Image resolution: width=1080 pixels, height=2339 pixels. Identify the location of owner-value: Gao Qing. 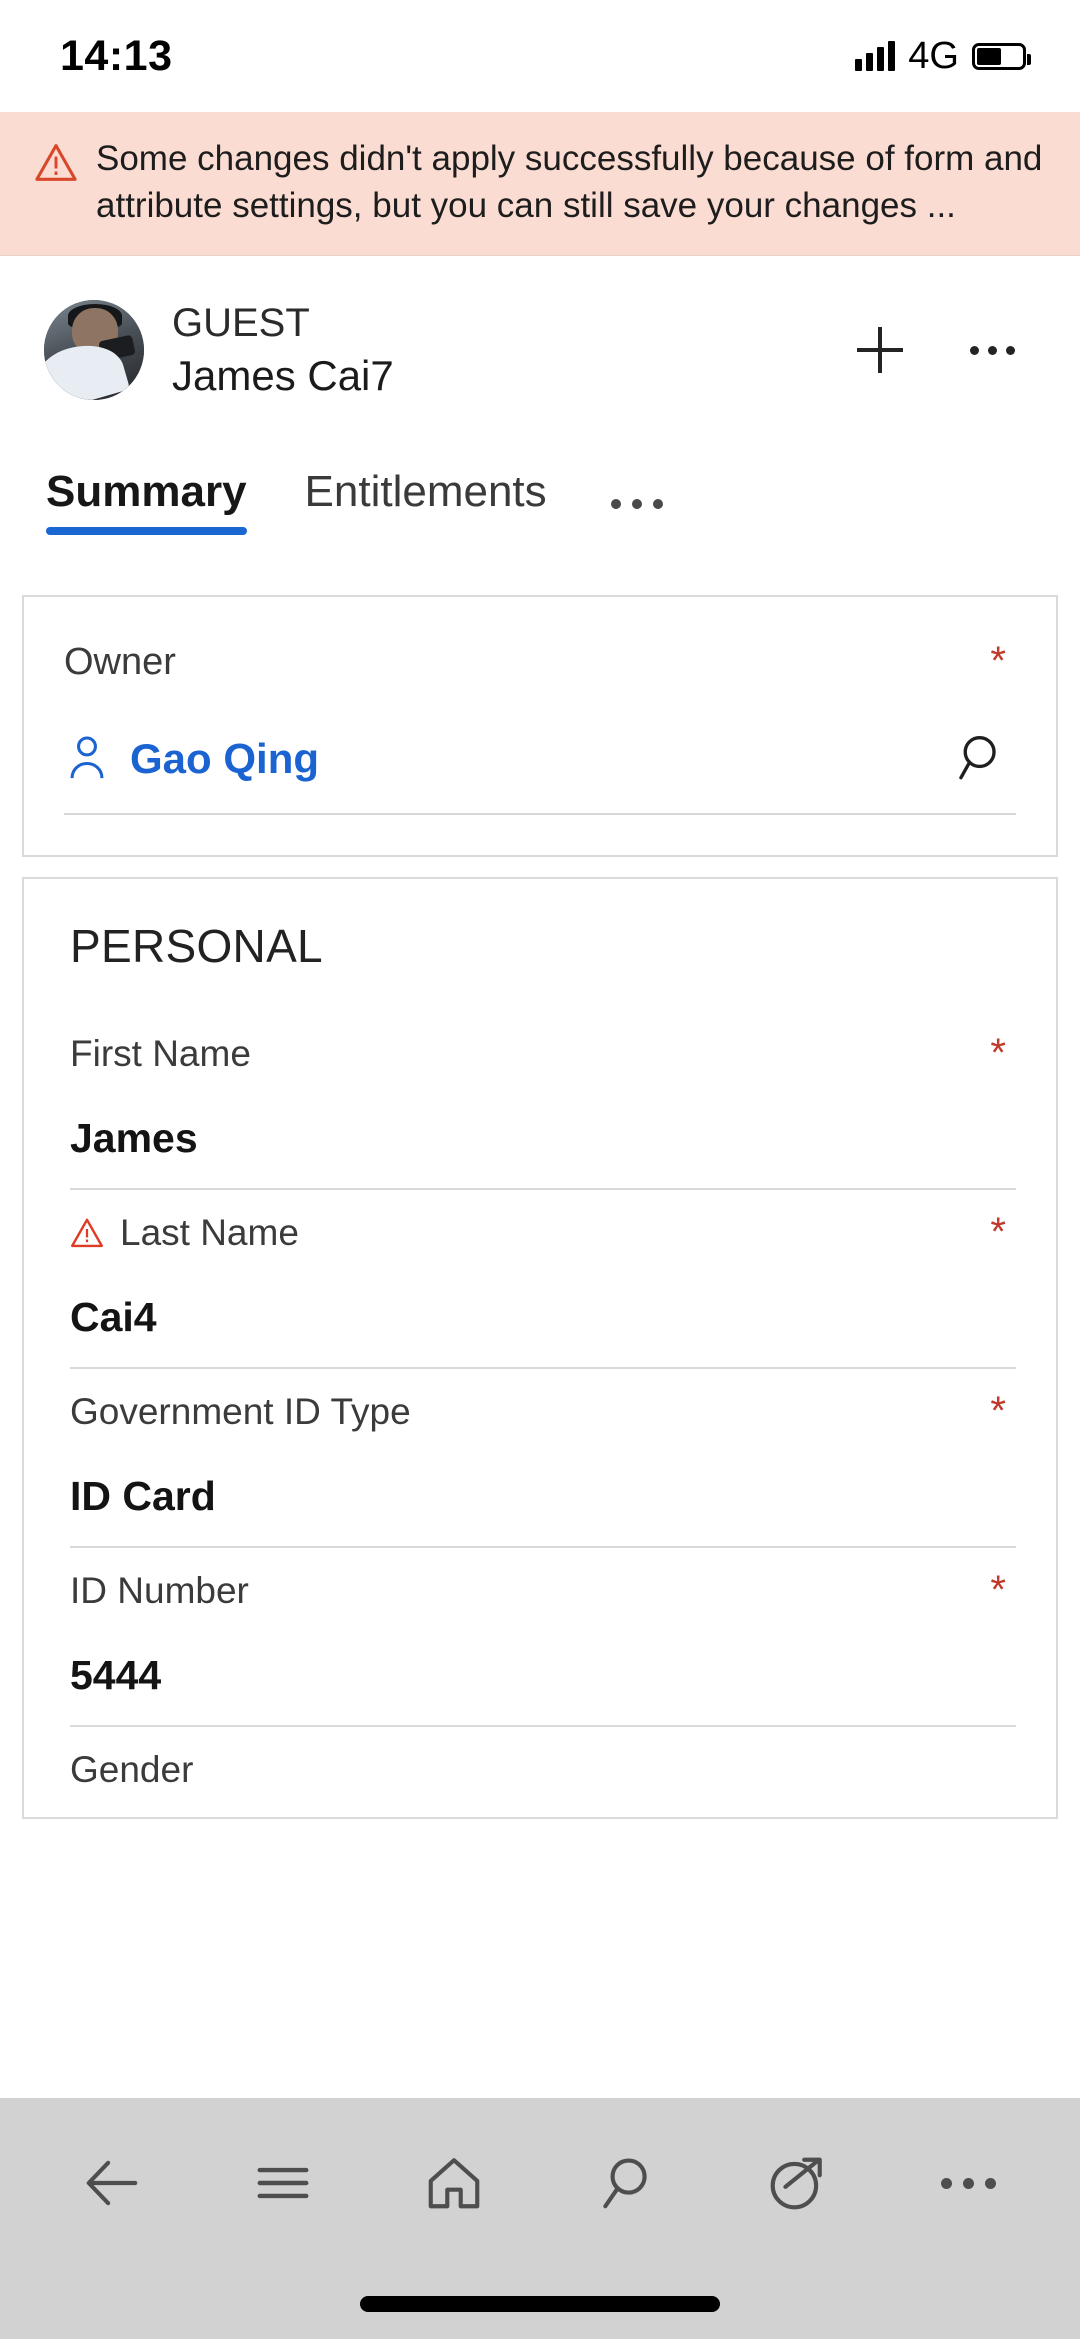
(224, 759).